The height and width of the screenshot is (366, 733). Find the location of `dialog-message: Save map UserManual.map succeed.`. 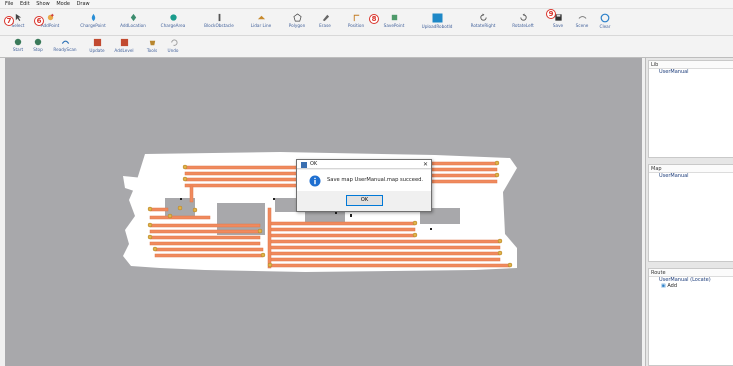

dialog-message: Save map UserManual.map succeed. is located at coordinates (375, 180).